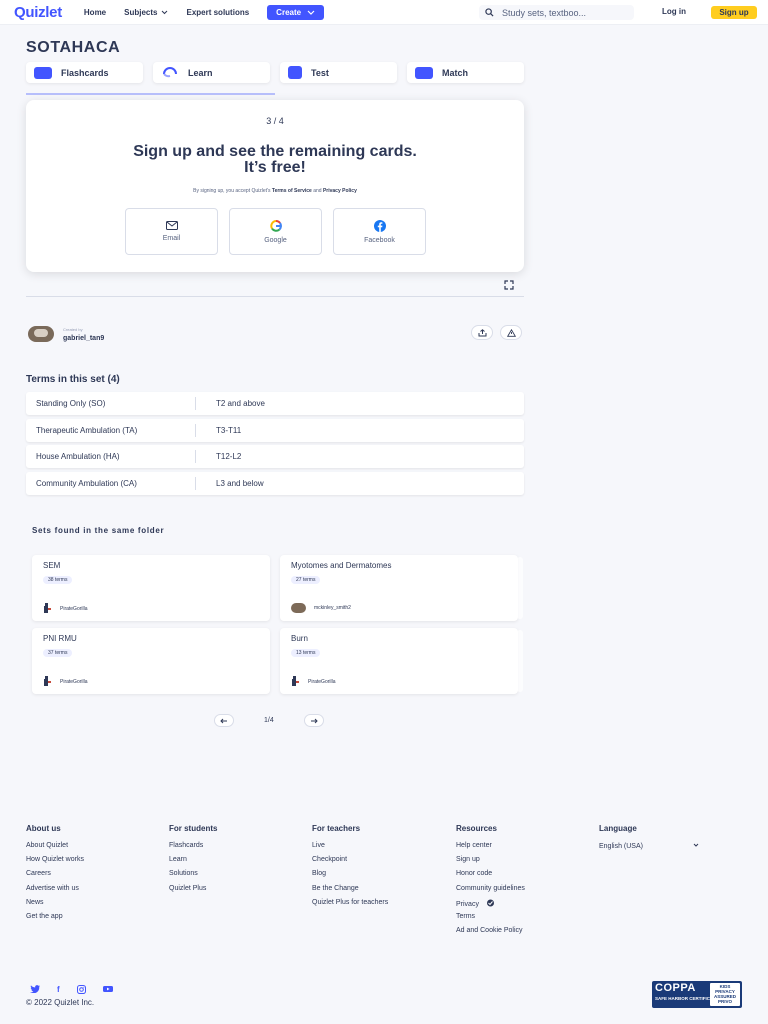  I want to click on terms-heading: Terms in this set (4), so click(73, 379).